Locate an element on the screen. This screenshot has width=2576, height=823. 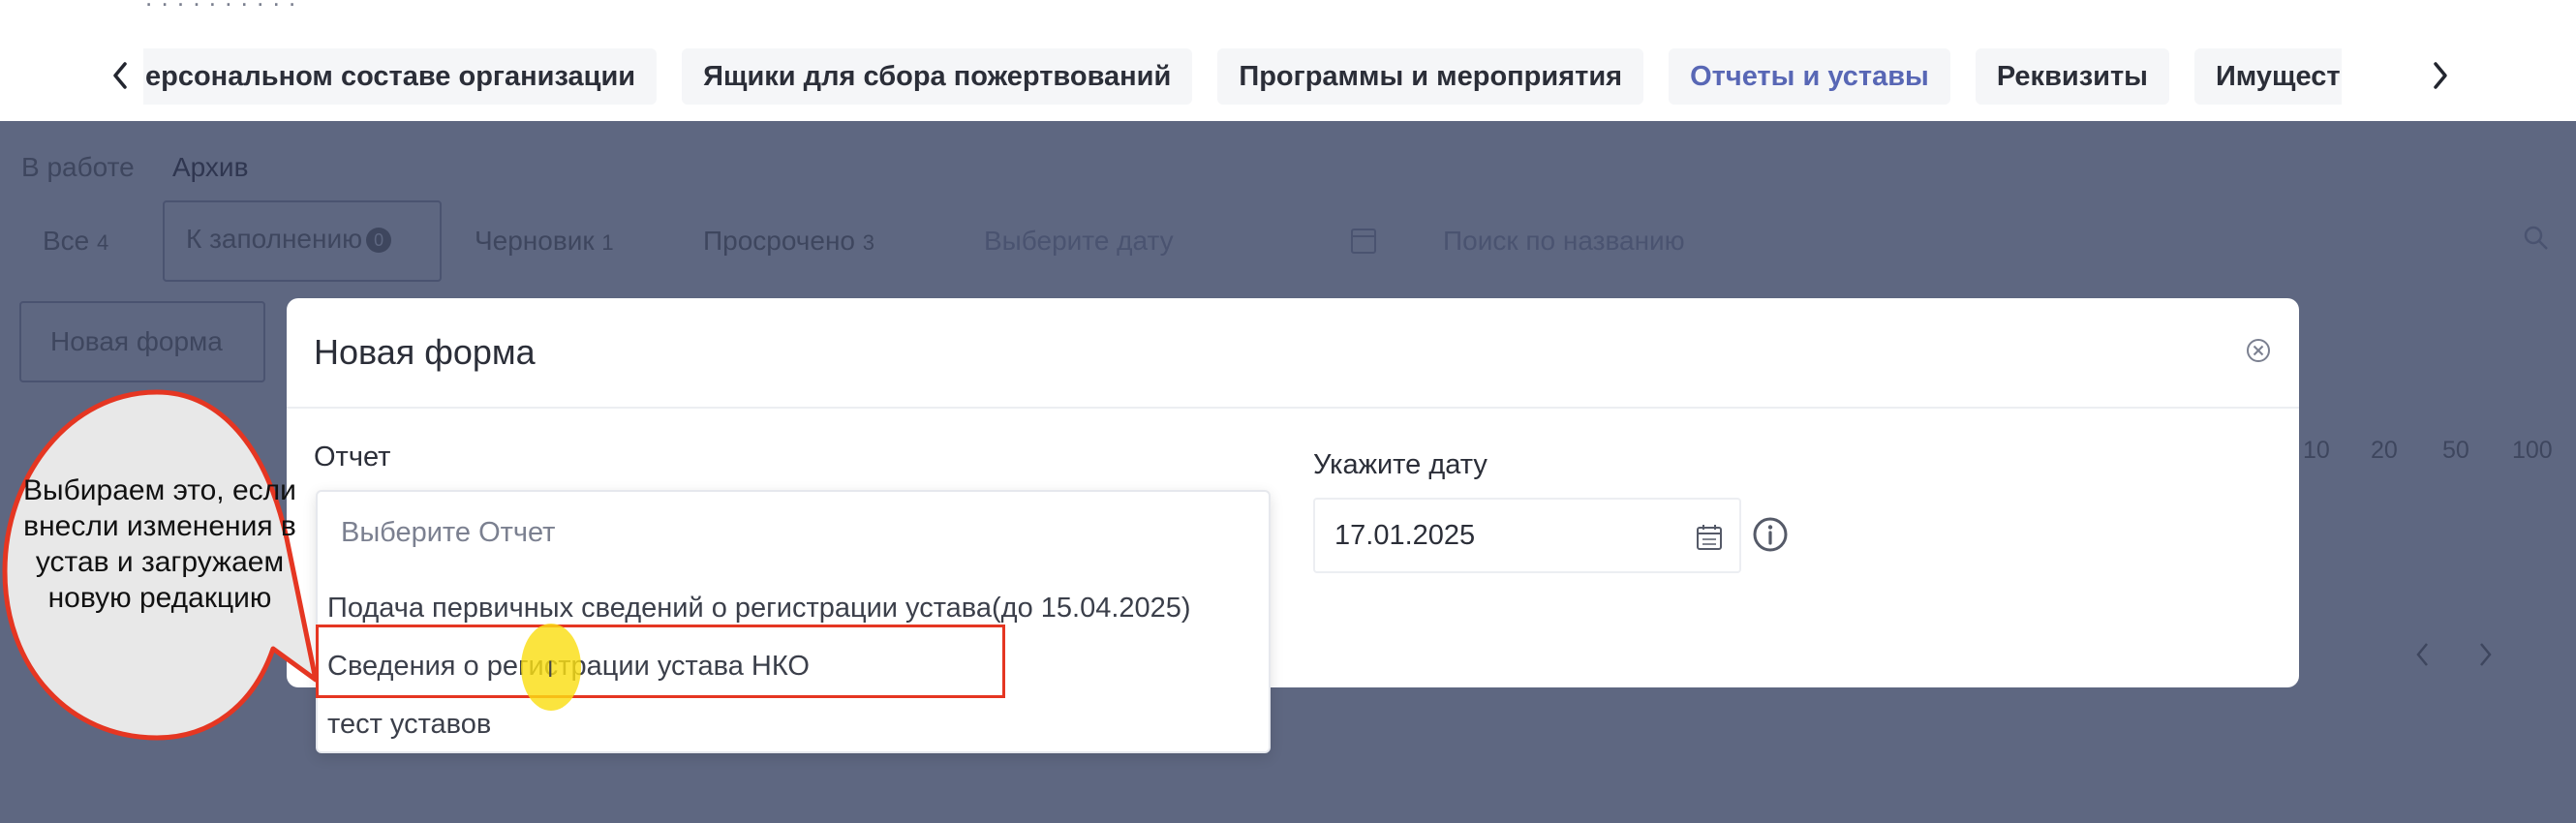
date-field-value: 17.01.2025 is located at coordinates (1405, 535).